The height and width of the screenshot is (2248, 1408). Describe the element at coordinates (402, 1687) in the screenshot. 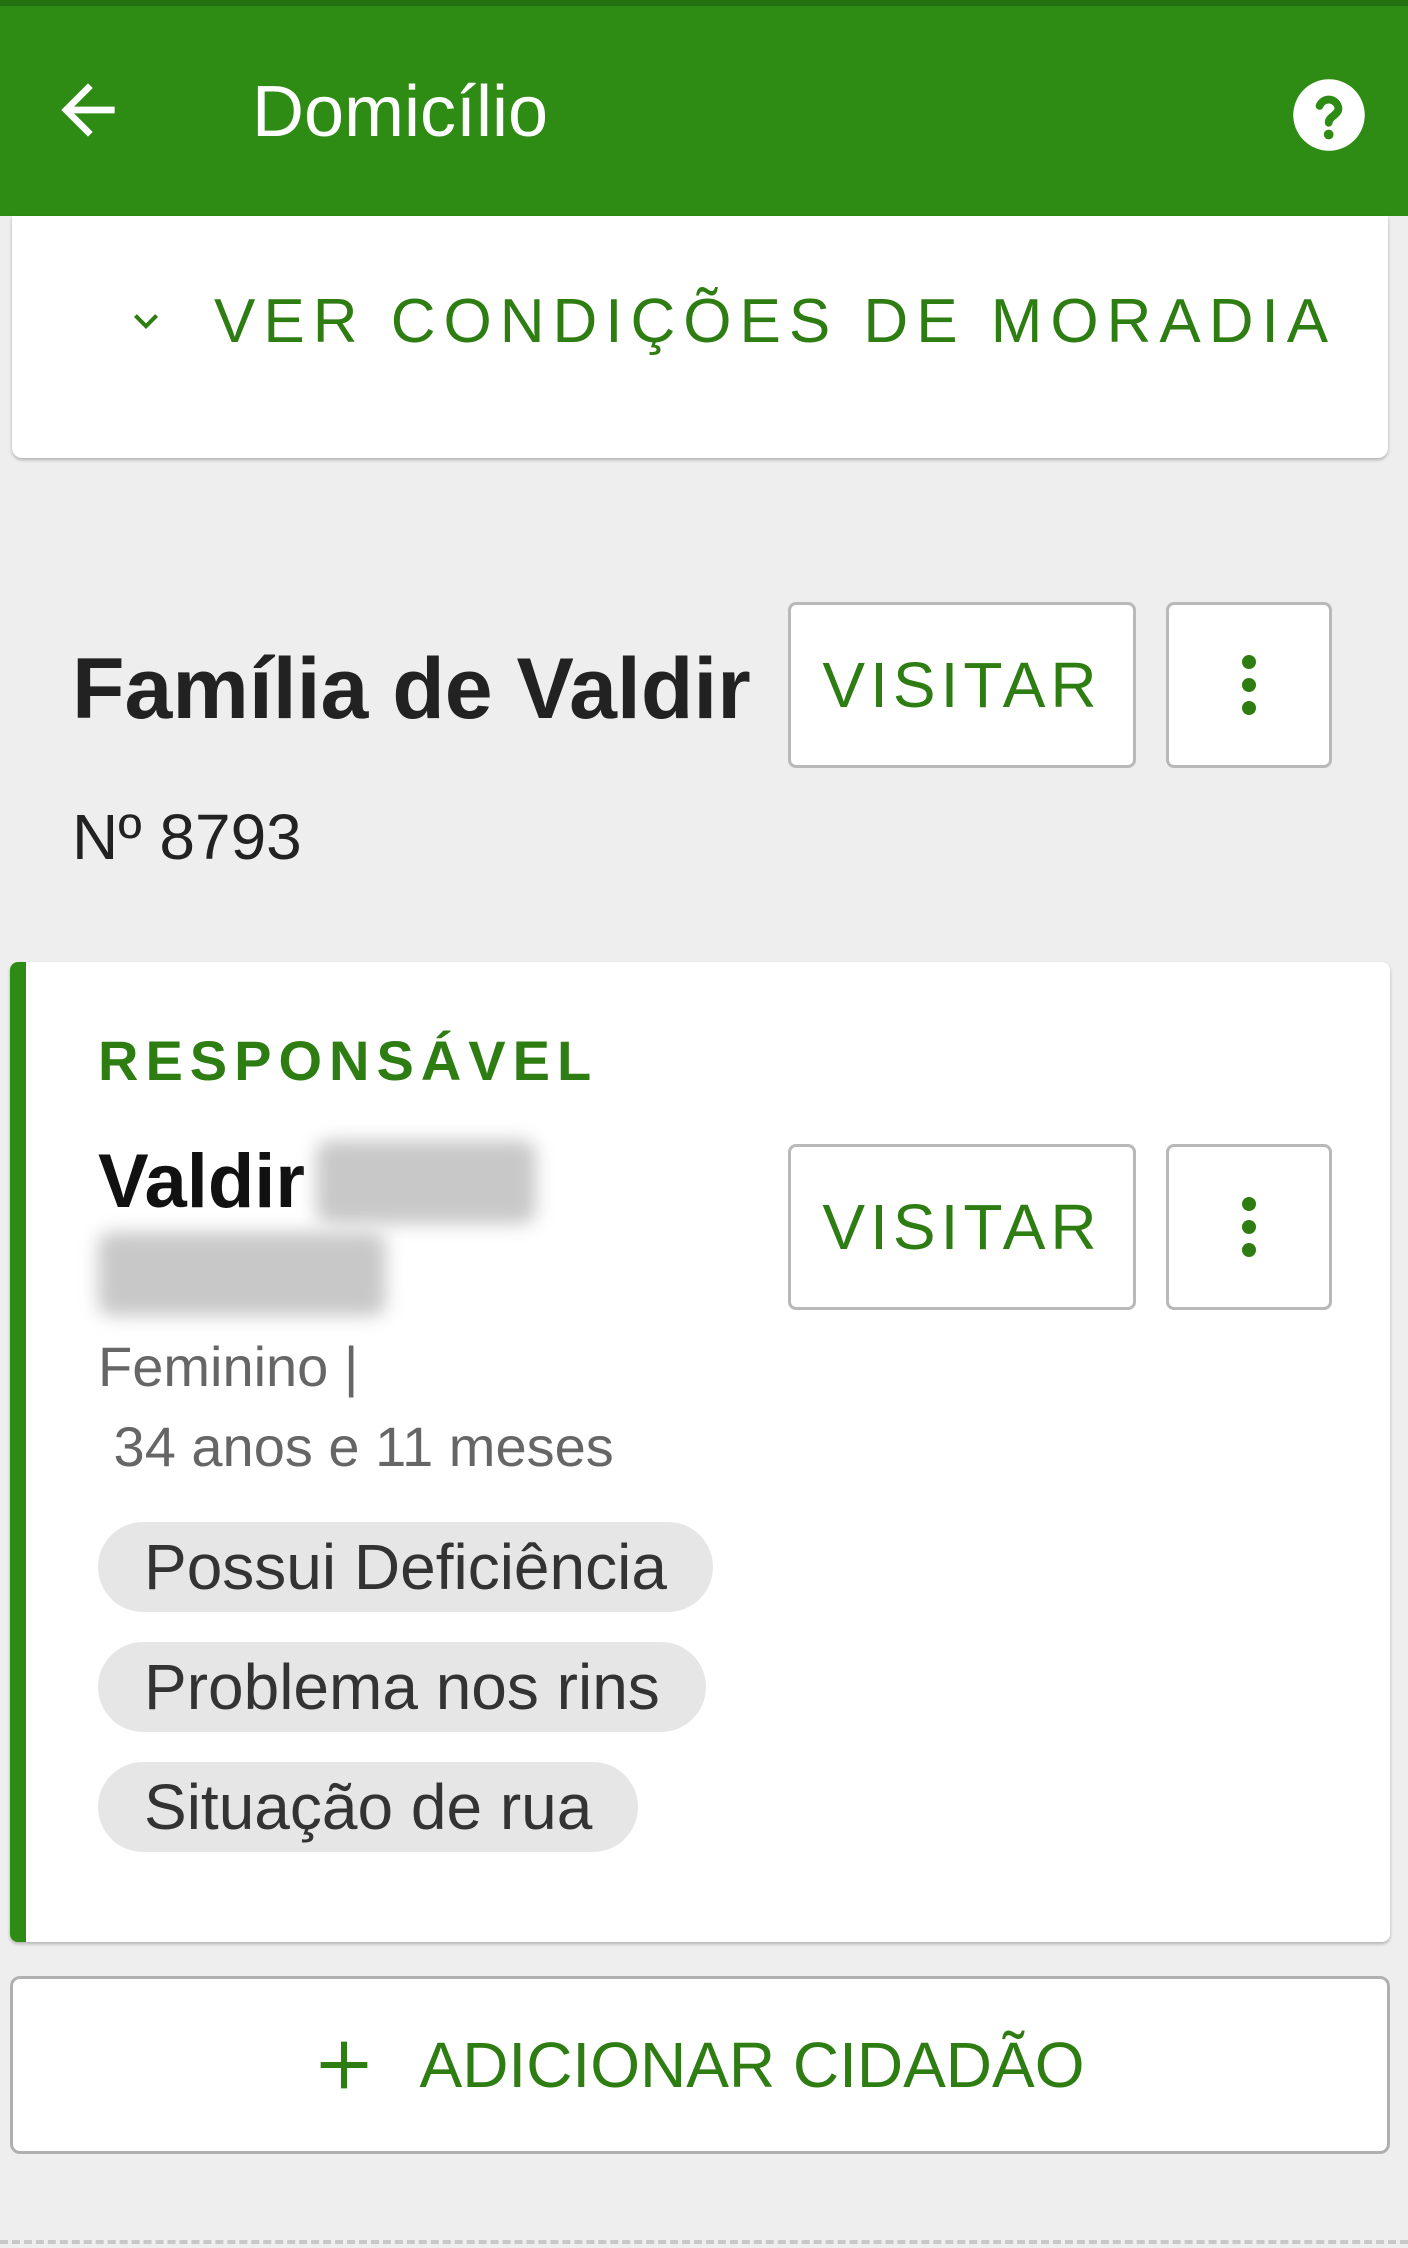

I see `condition-chip: Problema nos rins` at that location.